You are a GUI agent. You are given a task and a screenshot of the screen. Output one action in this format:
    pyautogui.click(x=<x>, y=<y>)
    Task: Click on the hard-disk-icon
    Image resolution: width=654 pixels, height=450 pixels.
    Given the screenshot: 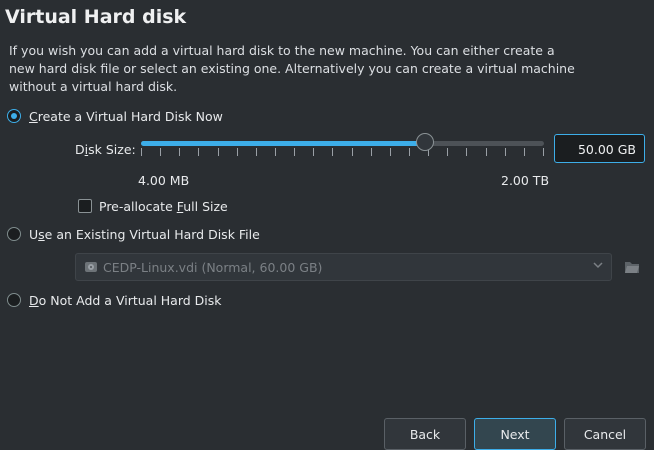 What is the action you would take?
    pyautogui.click(x=91, y=267)
    